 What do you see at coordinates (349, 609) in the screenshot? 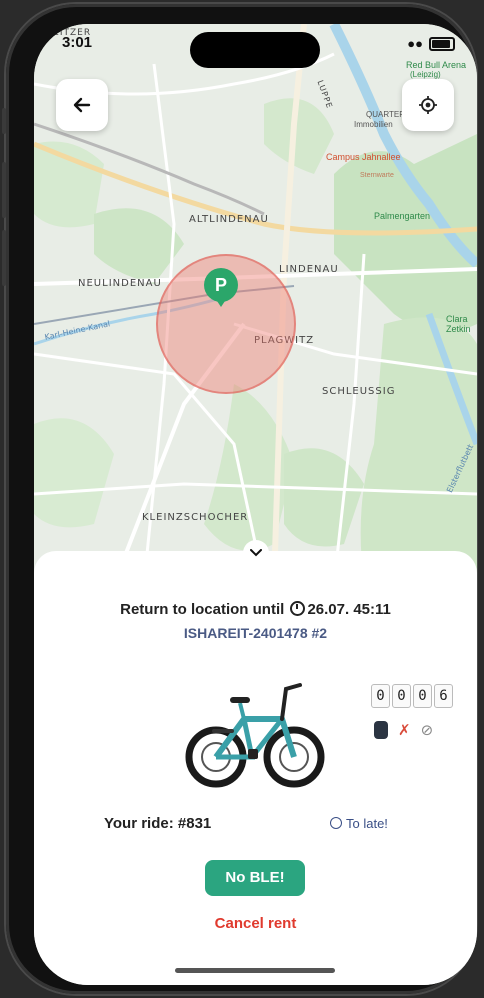
I see `return-date: 26.07. 45:11` at bounding box center [349, 609].